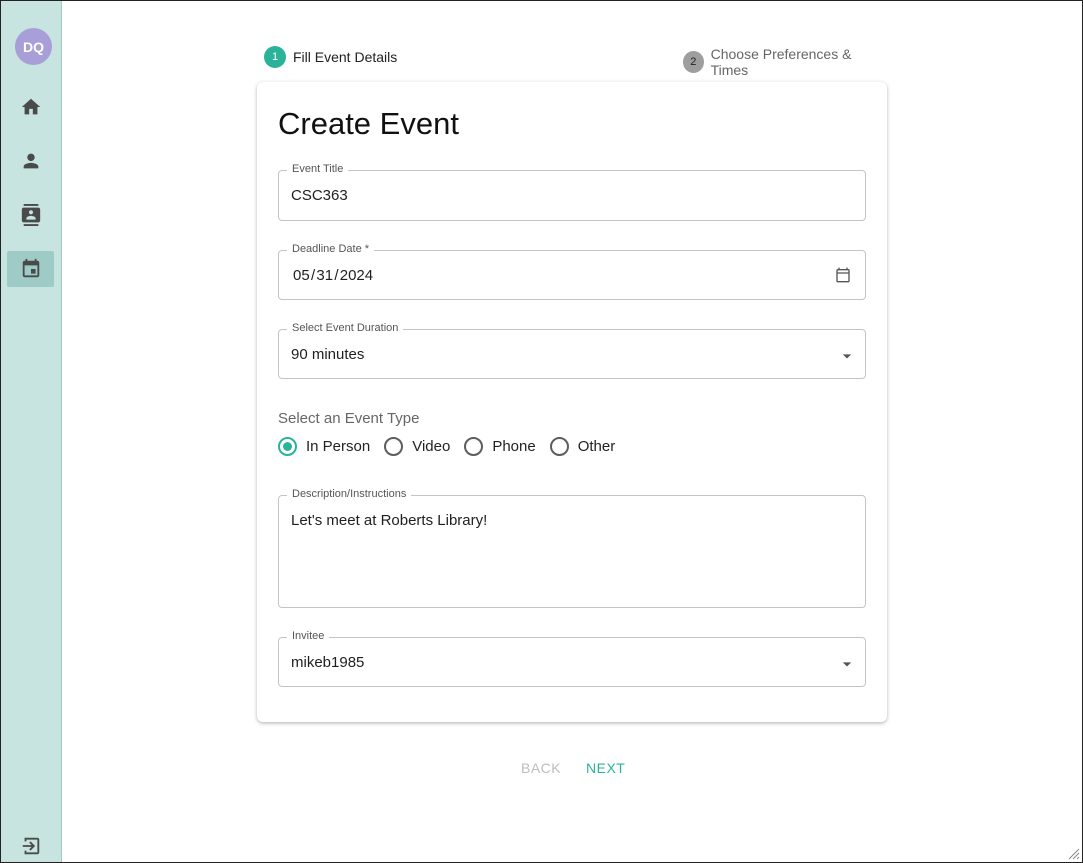 This screenshot has height=863, width=1083. I want to click on radio-checked-icon, so click(287, 446).